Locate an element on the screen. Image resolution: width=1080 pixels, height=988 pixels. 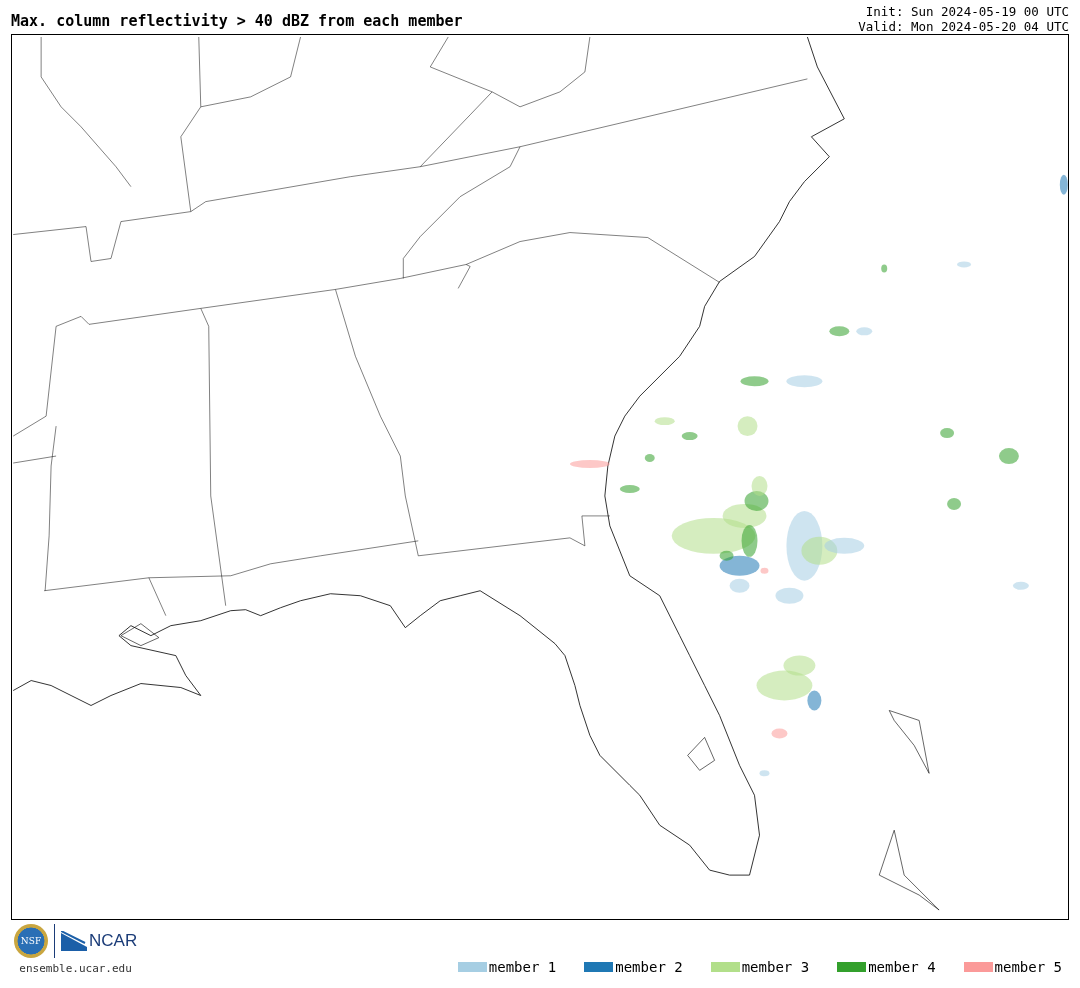
chart-title: Max. column reflectivity > 40 dBZ from each member is located at coordinates (237, 22).